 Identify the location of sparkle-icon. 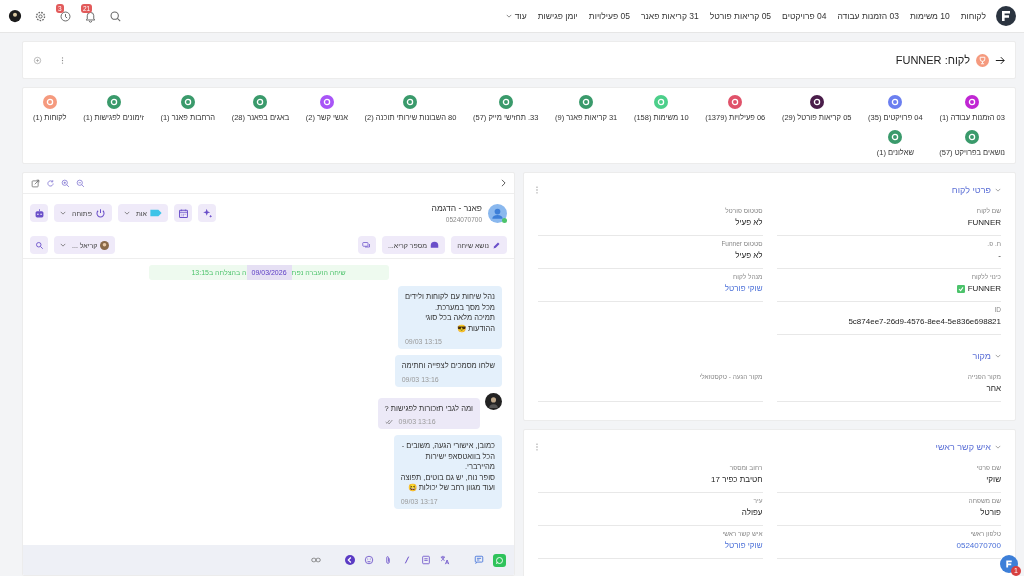
(207, 213).